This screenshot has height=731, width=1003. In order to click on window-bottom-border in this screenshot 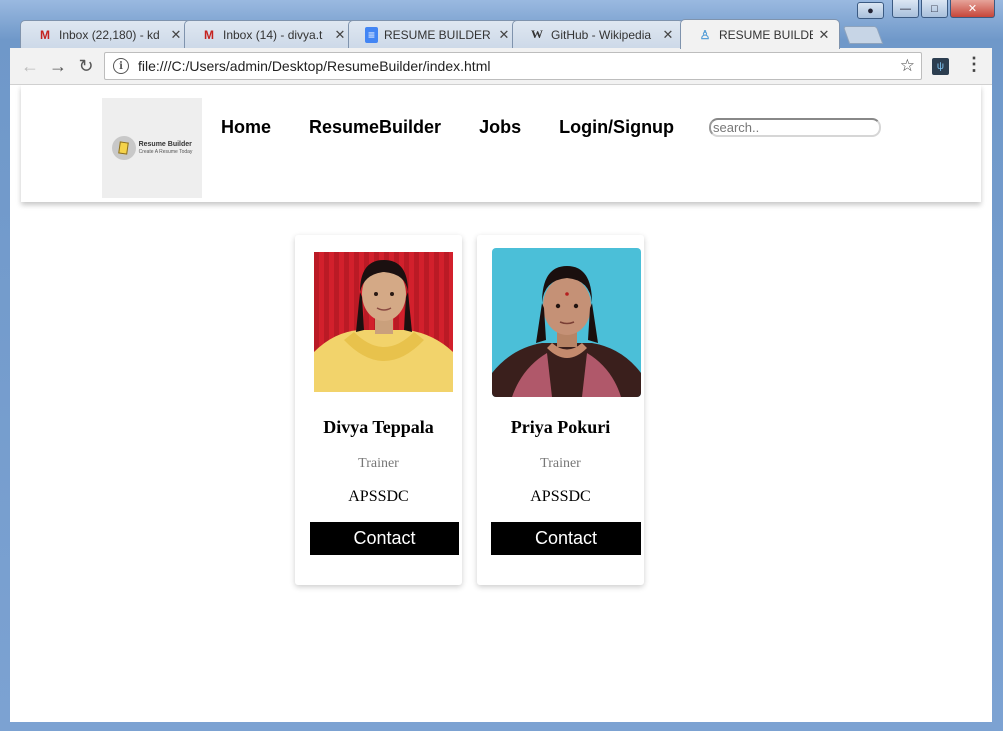, I will do `click(501, 726)`.